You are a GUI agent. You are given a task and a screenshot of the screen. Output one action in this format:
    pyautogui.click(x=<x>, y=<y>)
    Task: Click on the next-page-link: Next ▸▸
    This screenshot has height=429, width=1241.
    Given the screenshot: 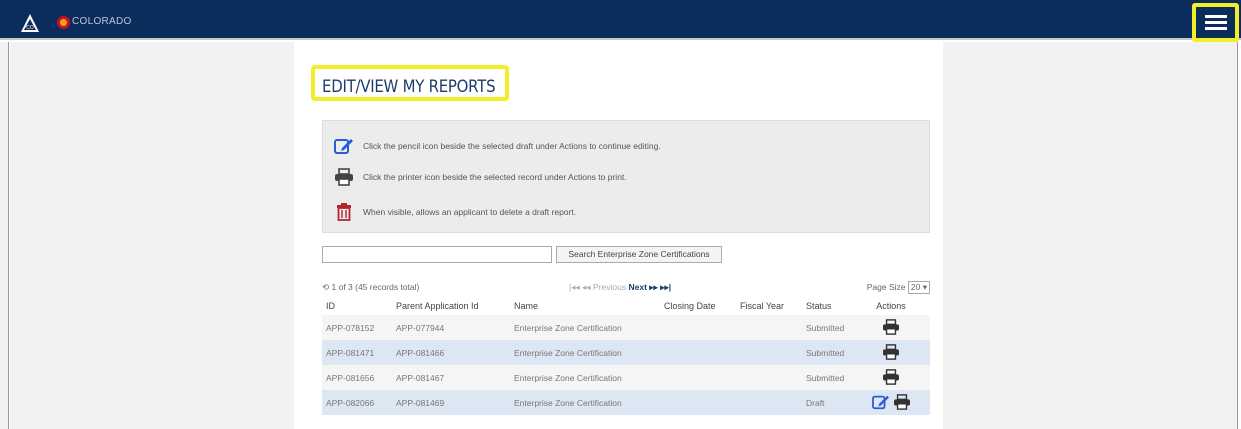 What is the action you would take?
    pyautogui.click(x=642, y=287)
    